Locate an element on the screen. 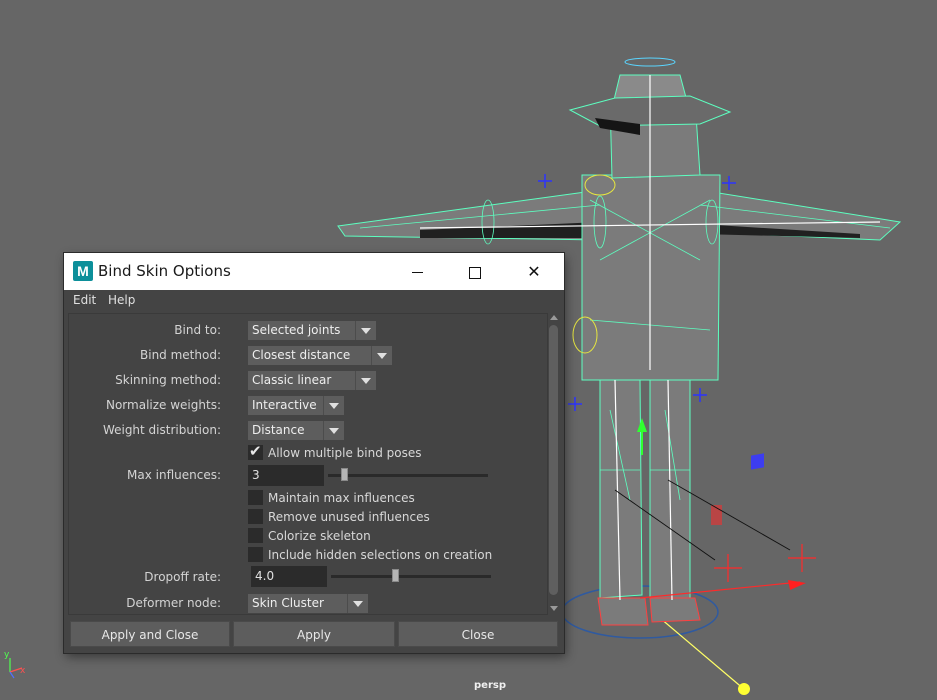 The height and width of the screenshot is (700, 937). dropoff-rate-slider is located at coordinates (411, 576).